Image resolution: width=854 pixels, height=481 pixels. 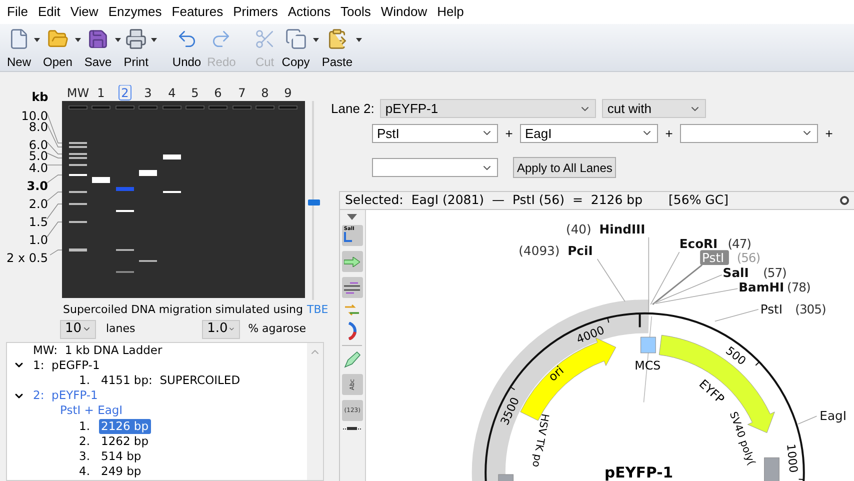 I want to click on toolbar-button: Open, so click(x=58, y=49).